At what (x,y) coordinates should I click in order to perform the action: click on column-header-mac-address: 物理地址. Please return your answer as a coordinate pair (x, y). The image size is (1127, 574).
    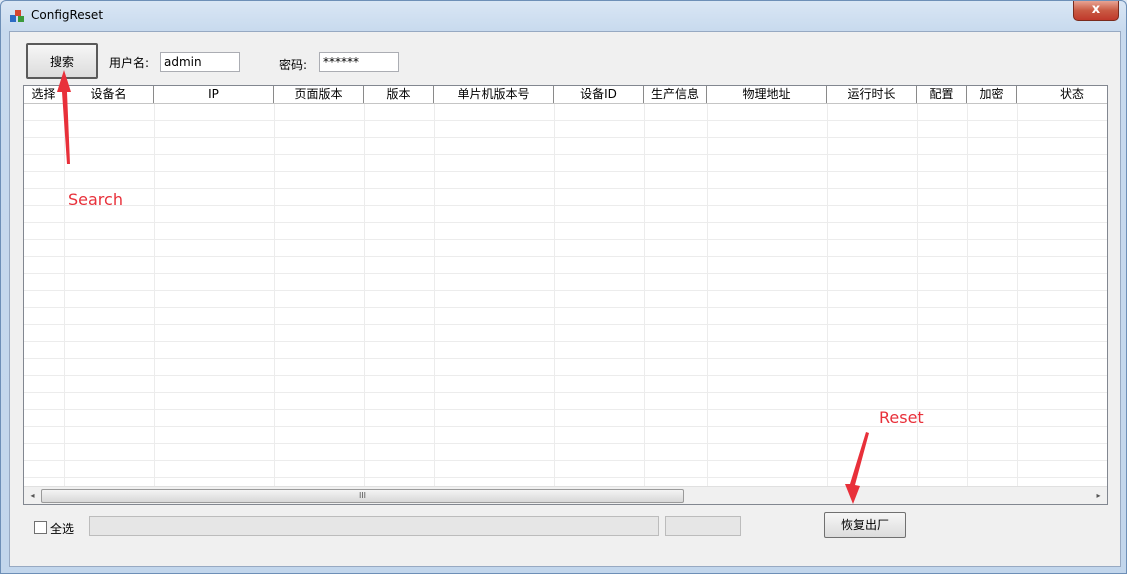
    Looking at the image, I should click on (767, 94).